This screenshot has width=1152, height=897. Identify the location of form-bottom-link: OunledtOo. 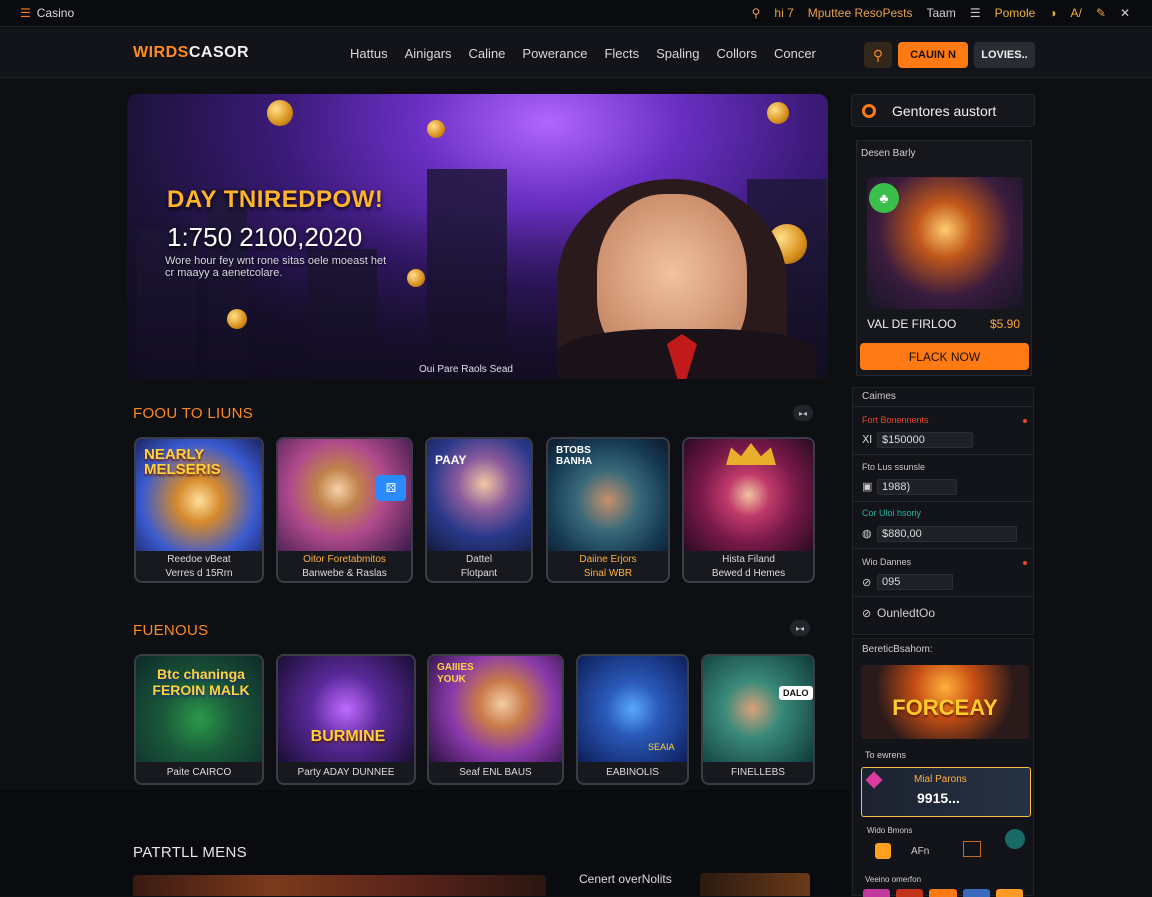
(906, 613).